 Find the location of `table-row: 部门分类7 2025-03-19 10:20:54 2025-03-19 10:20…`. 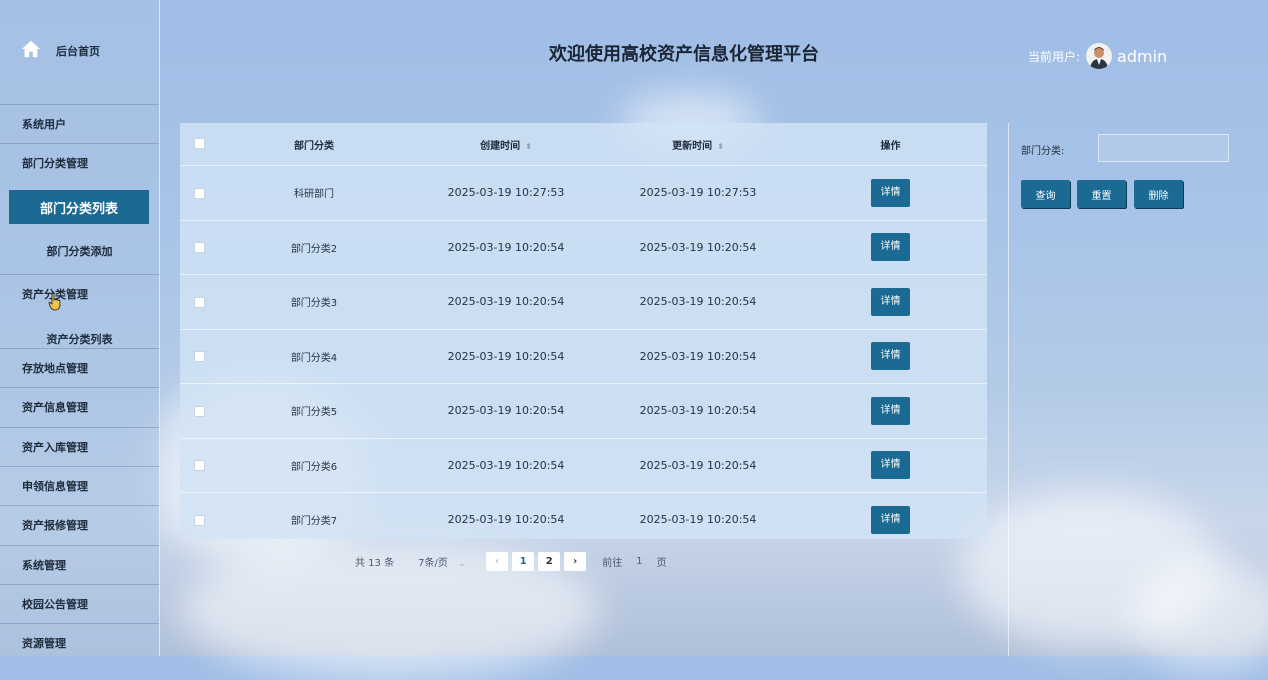

table-row: 部门分类7 2025-03-19 10:20:54 2025-03-19 10:20… is located at coordinates (583, 519).